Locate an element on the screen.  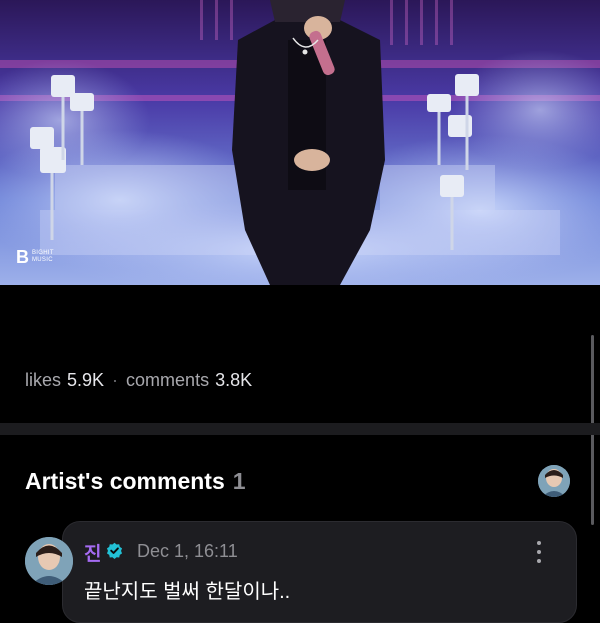
kebab-menu-icon is located at coordinates (539, 552).